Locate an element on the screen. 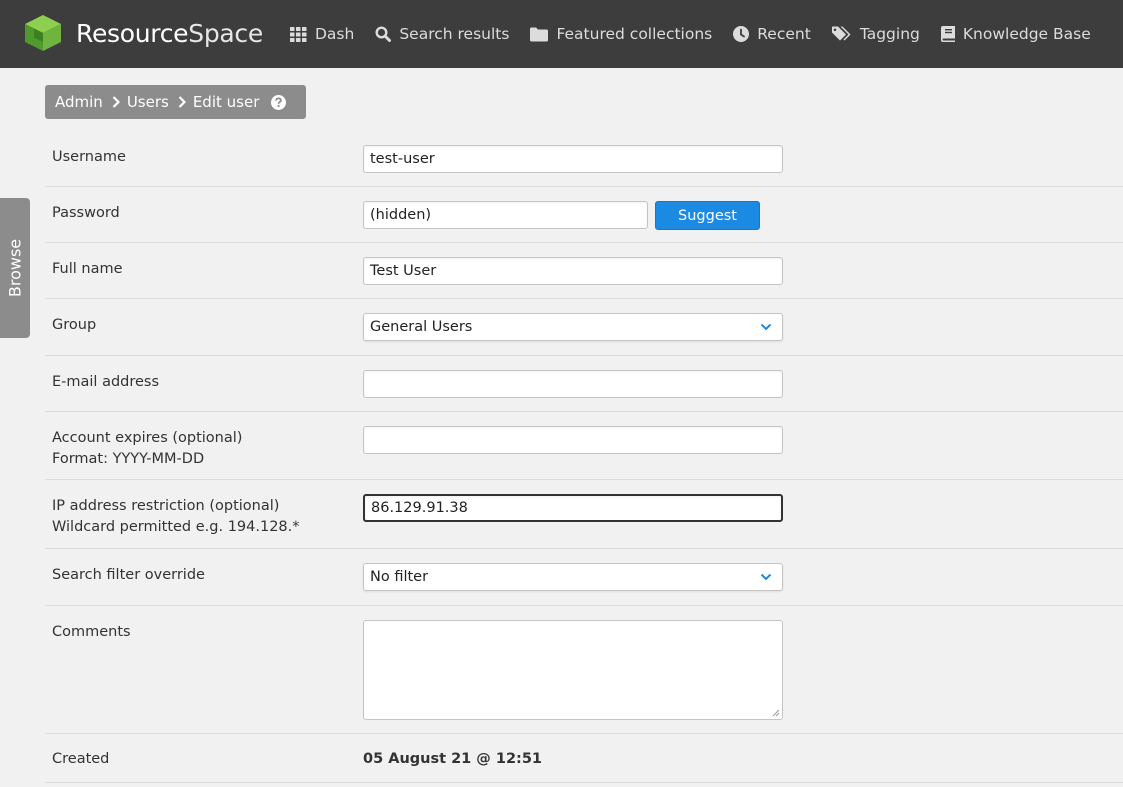  nav-tagging: Tagging is located at coordinates (875, 34).